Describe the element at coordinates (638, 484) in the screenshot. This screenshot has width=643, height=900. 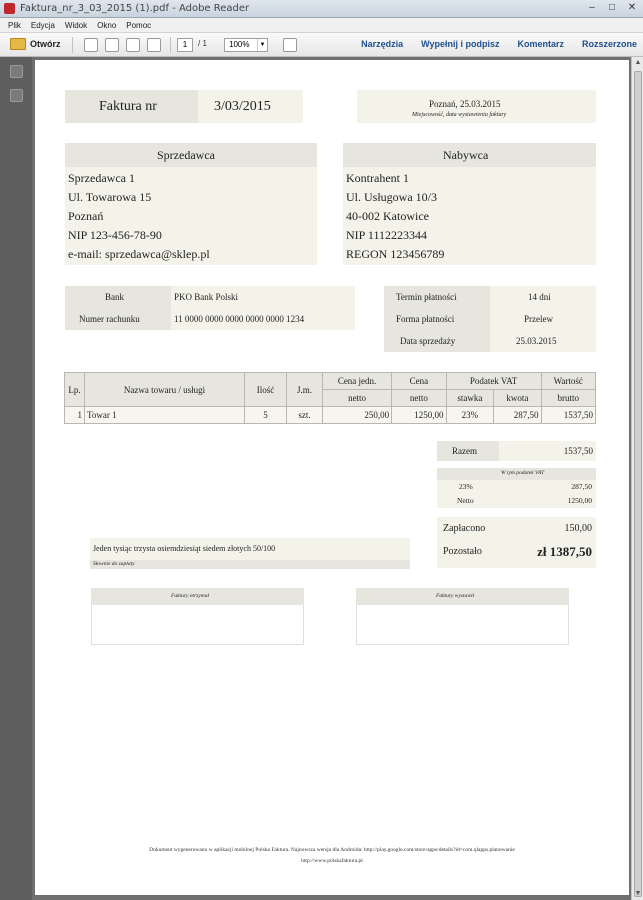
I see `scrollbar-thumb` at that location.